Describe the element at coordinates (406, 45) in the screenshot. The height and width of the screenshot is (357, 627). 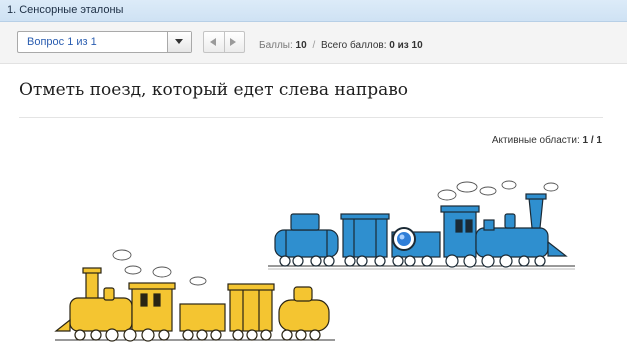
I see `total-points-value: 0 из 10` at that location.